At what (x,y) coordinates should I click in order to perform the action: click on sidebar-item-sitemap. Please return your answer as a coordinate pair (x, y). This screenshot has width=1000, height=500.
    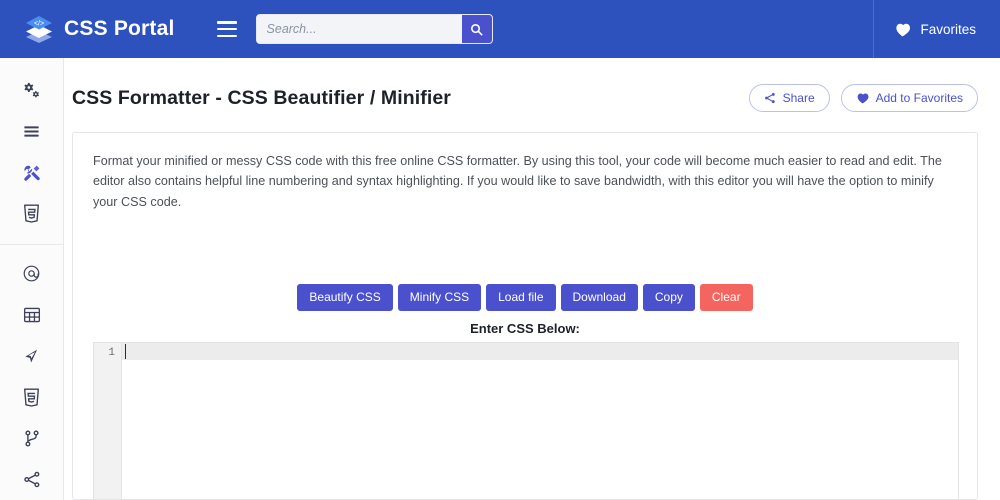
    Looking at the image, I should click on (32, 479).